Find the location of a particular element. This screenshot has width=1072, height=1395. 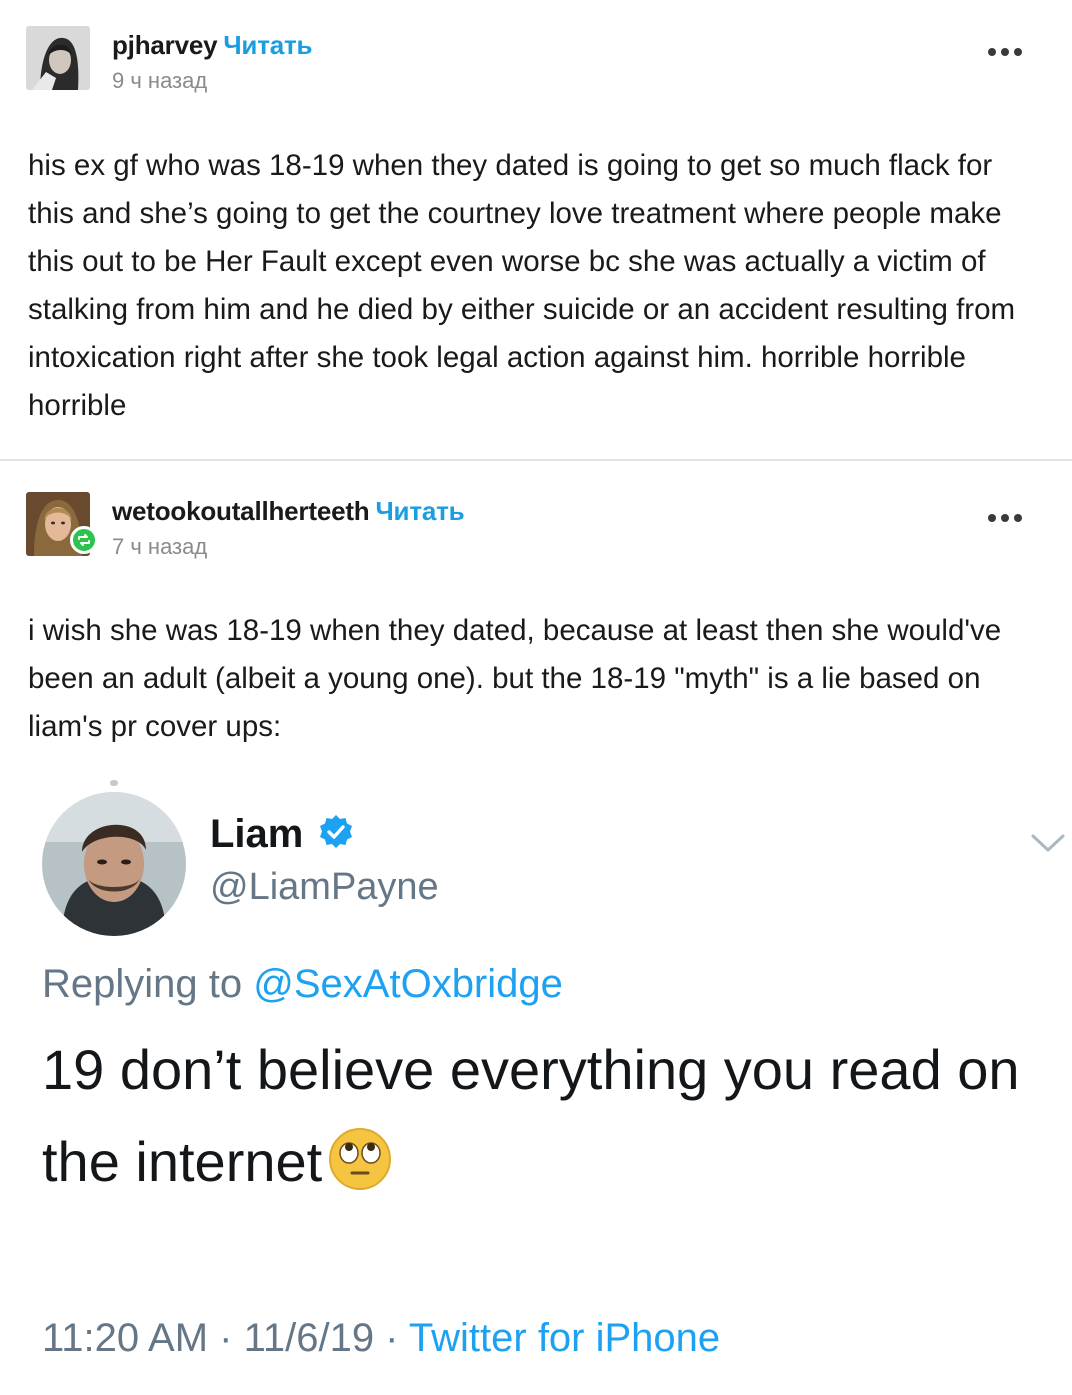

reply-handle: @SexAtOxbridge is located at coordinates (408, 984).